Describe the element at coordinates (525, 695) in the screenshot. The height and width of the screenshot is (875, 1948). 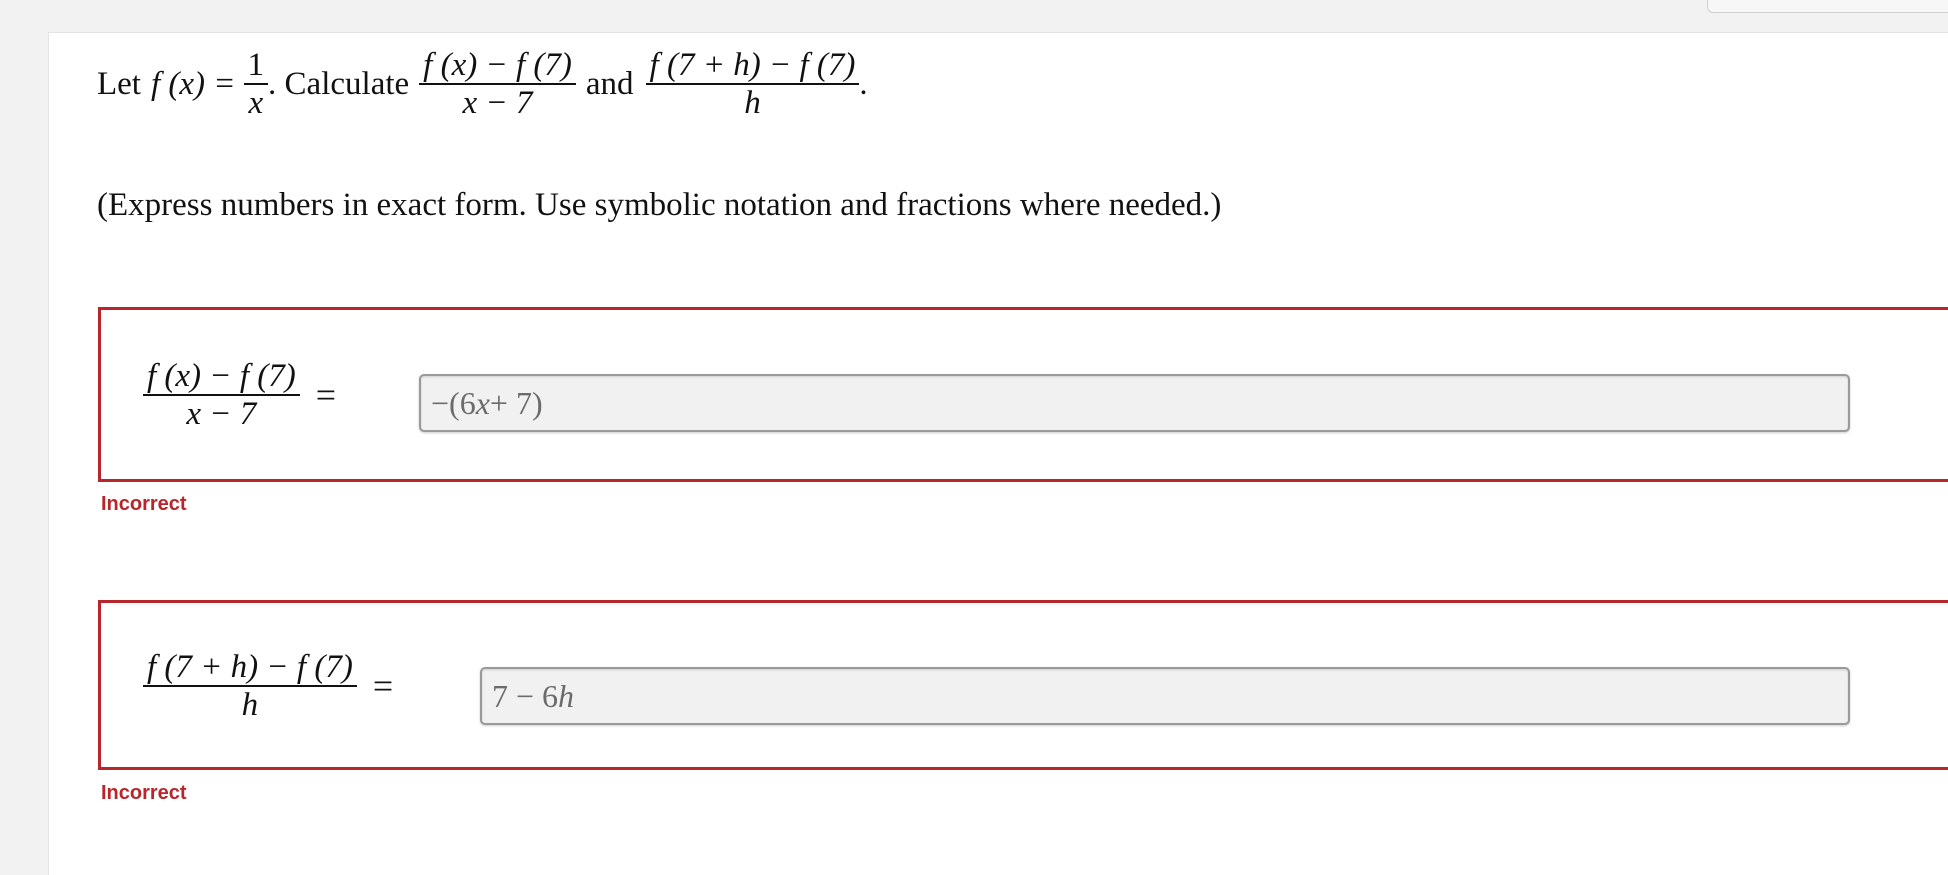
I see `answer-2-value-prefix: 7 − 6` at that location.